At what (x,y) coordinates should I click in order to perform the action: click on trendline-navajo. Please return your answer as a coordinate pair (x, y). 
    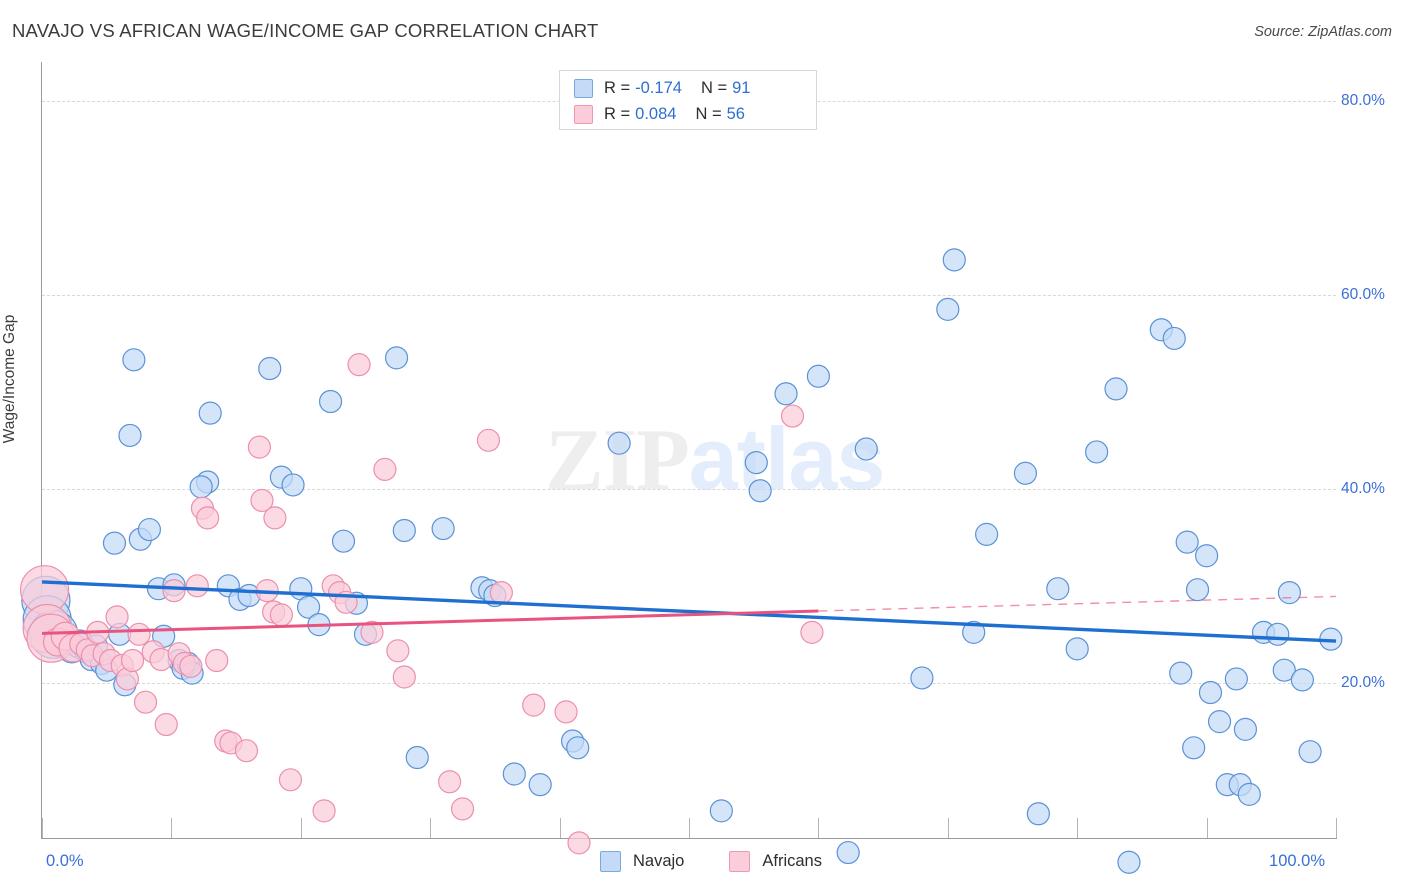
    Looking at the image, I should click on (689, 611).